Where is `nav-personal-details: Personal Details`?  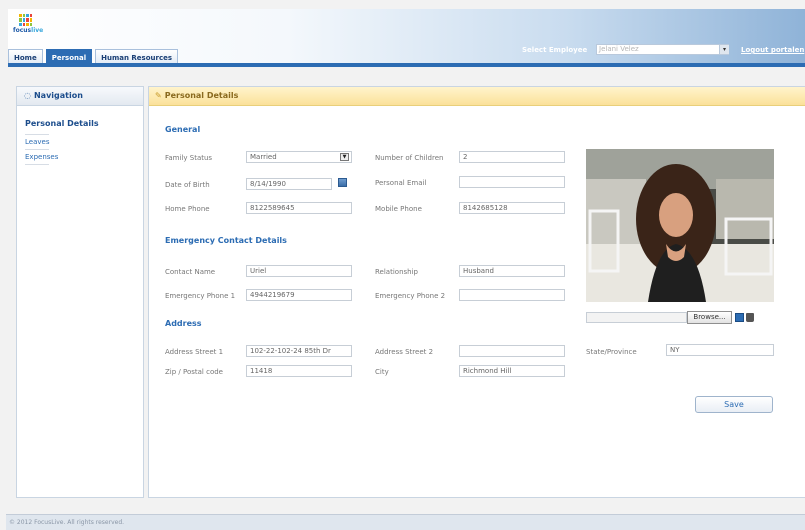 nav-personal-details: Personal Details is located at coordinates (84, 123).